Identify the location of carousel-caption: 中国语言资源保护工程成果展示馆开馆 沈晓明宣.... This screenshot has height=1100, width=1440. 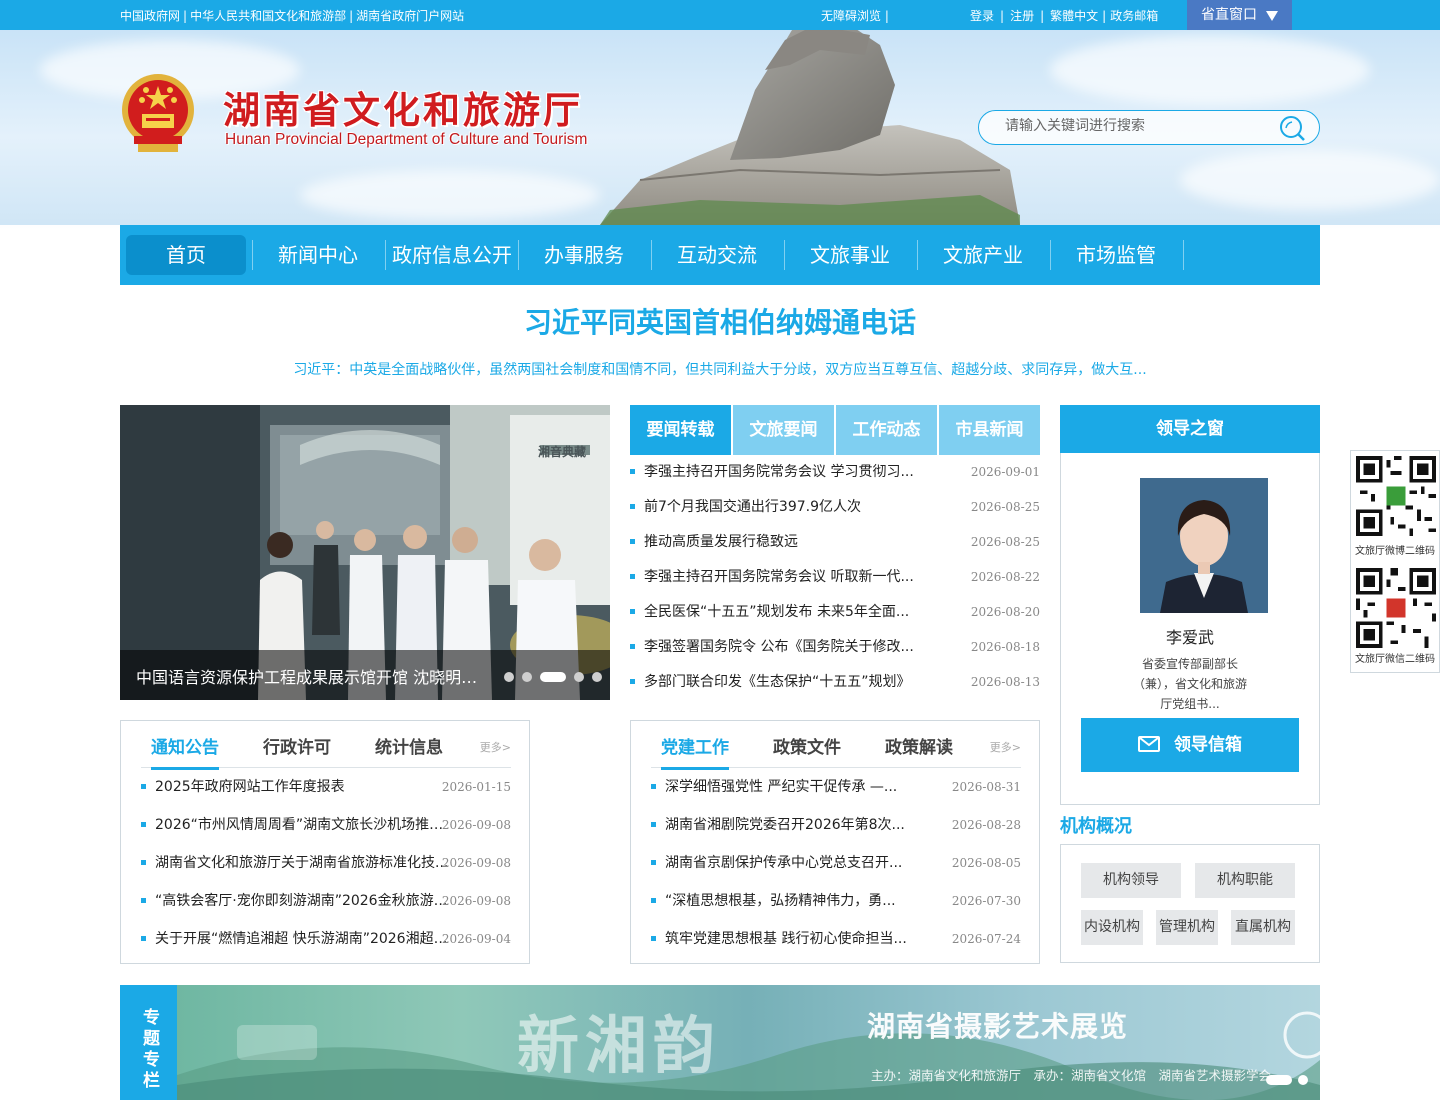
(313, 676).